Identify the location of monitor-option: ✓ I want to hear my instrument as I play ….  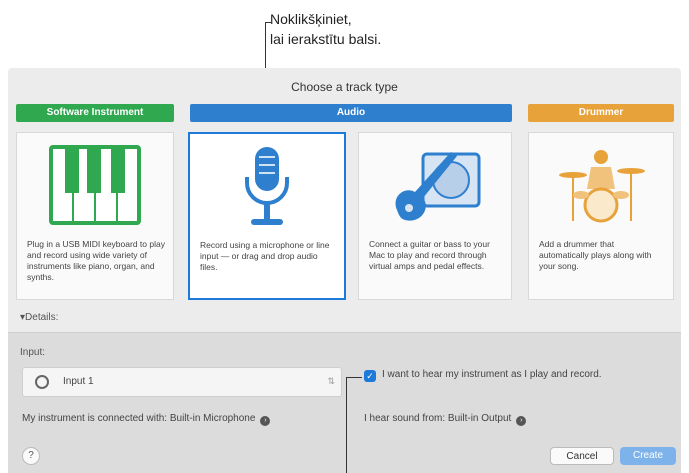
(483, 375).